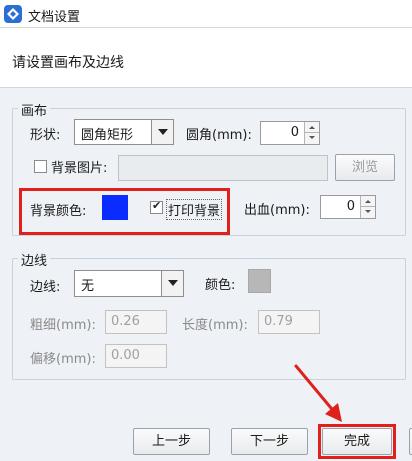  What do you see at coordinates (156, 206) in the screenshot?
I see `print-bg-checkbox` at bounding box center [156, 206].